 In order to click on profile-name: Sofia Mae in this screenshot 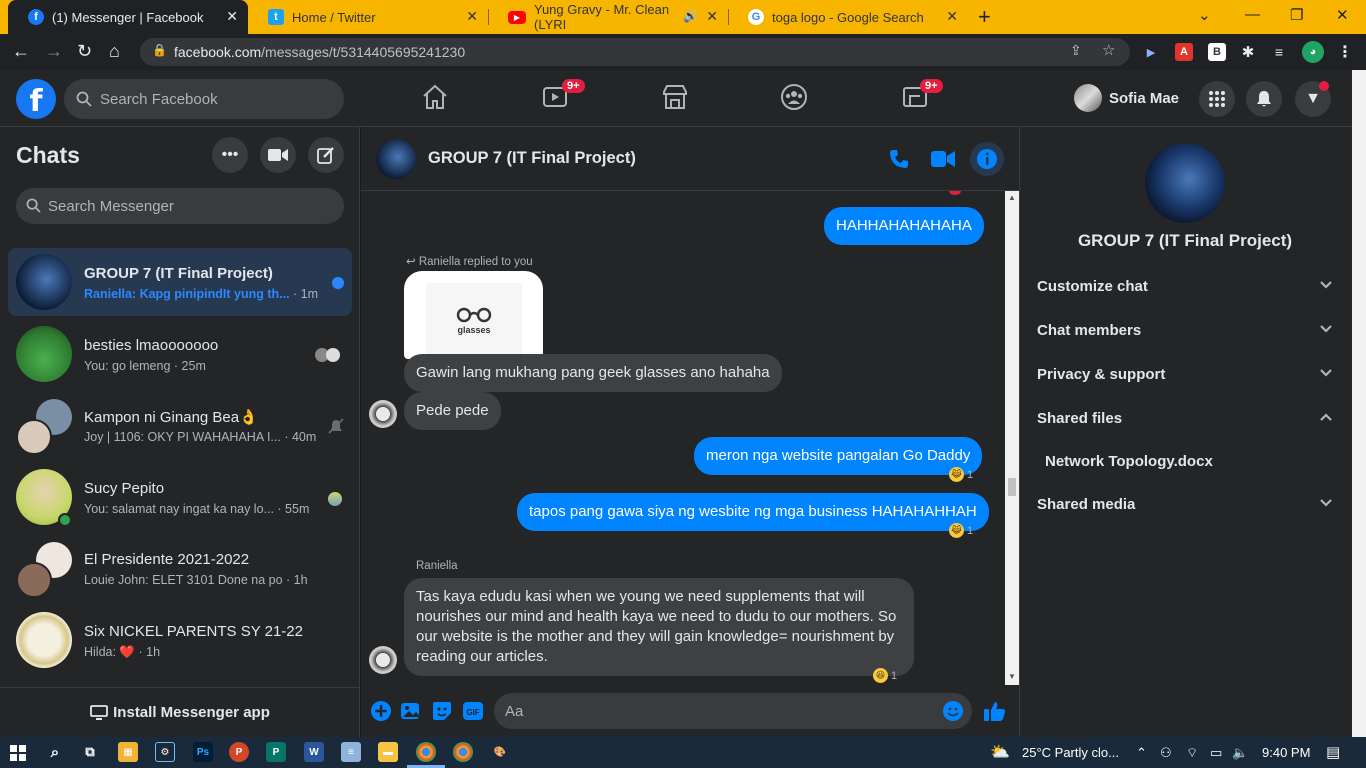, I will do `click(1144, 98)`.